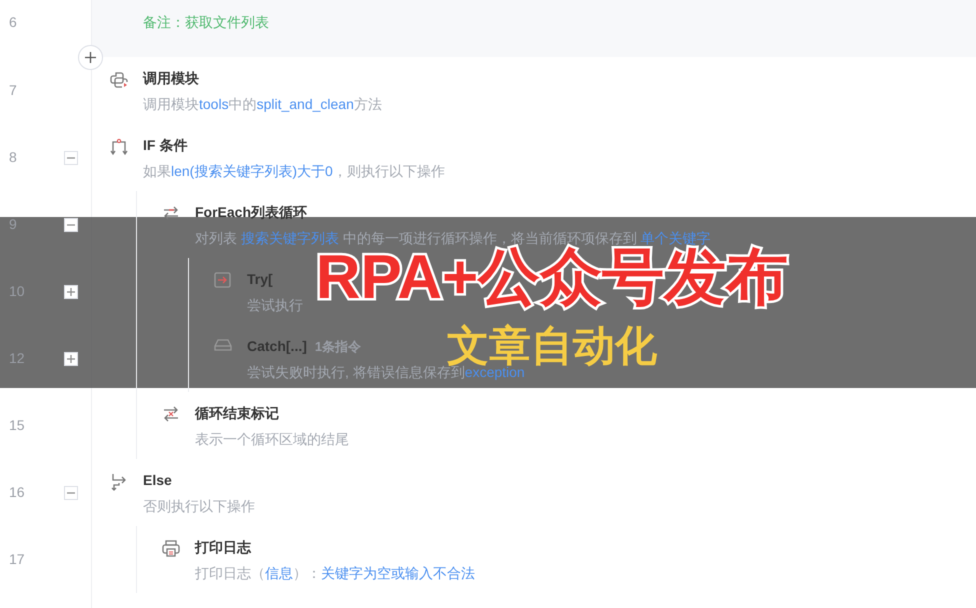  I want to click on step-description: 表示一个循环区域的结尾, so click(272, 439).